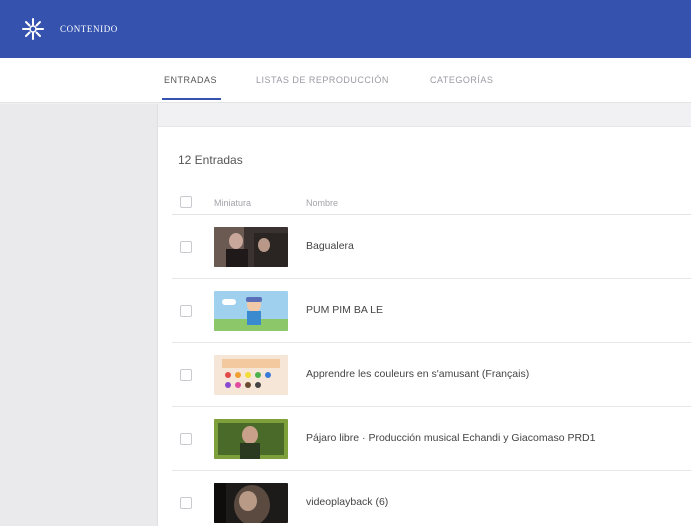  What do you see at coordinates (431, 203) in the screenshot?
I see `table-header: Miniatura Nombre` at bounding box center [431, 203].